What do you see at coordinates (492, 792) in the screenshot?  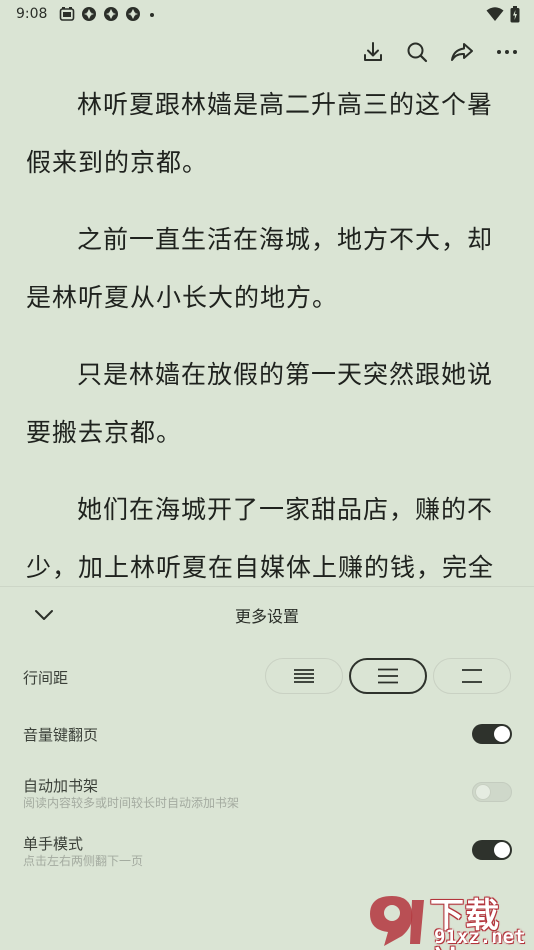 I see `auto-bookshelf-toggle` at bounding box center [492, 792].